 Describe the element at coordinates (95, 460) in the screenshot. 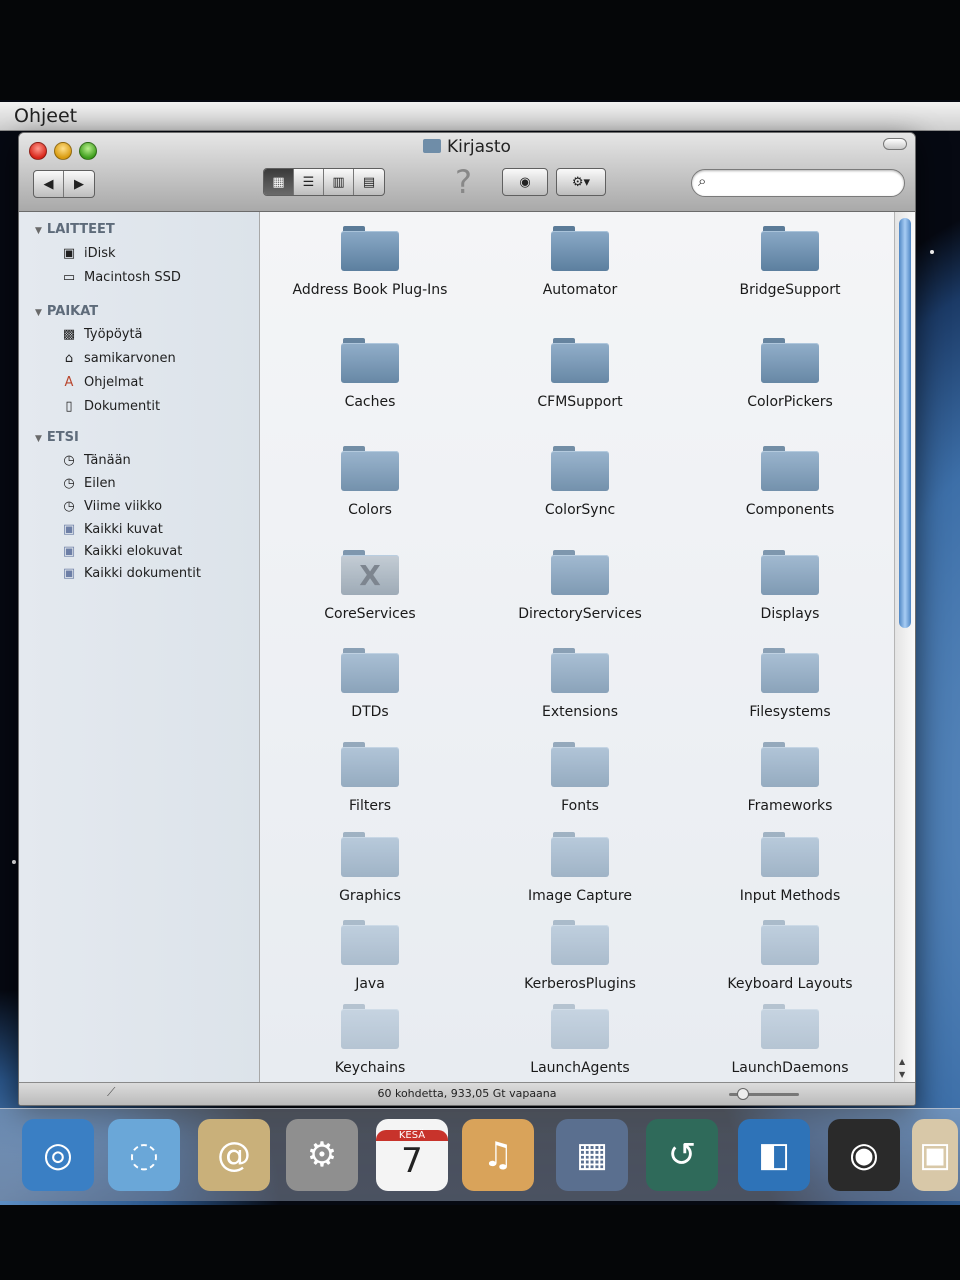

I see `sidebar-item-today: ◷ Tänään` at that location.